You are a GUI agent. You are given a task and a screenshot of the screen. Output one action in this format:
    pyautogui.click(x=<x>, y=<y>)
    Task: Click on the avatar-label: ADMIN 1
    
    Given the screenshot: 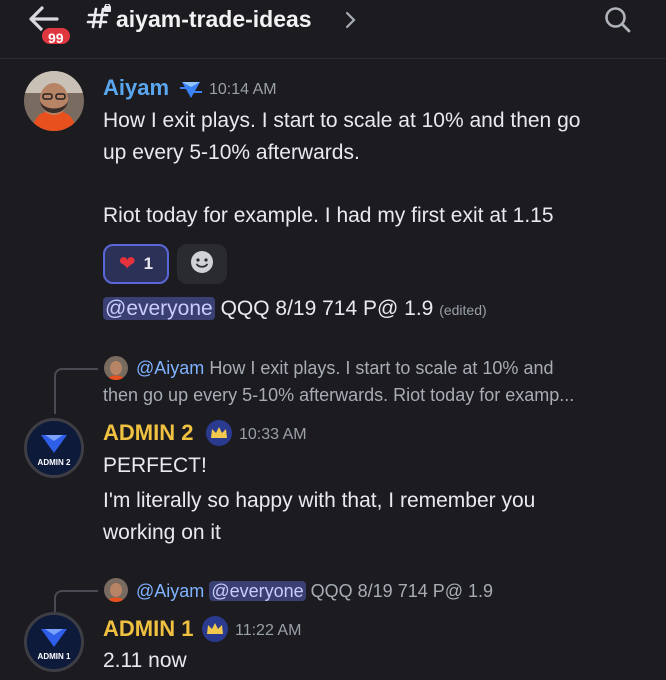 What is the action you would take?
    pyautogui.click(x=54, y=656)
    